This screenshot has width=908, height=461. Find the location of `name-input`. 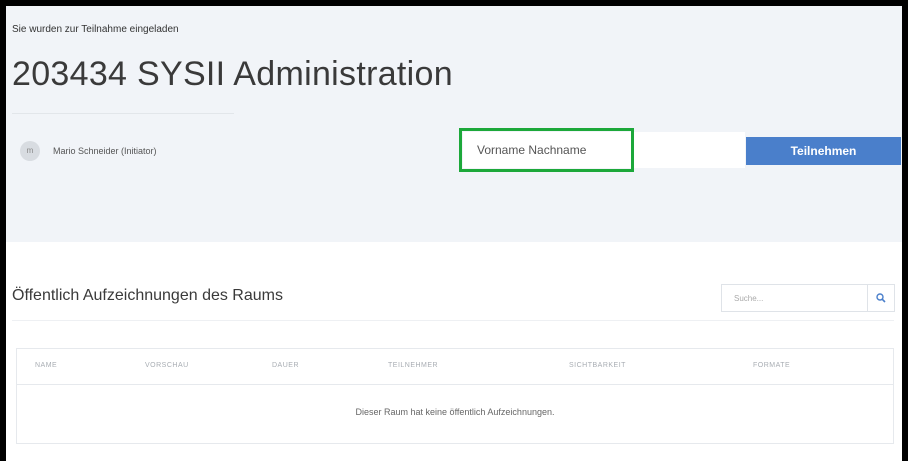

name-input is located at coordinates (604, 150).